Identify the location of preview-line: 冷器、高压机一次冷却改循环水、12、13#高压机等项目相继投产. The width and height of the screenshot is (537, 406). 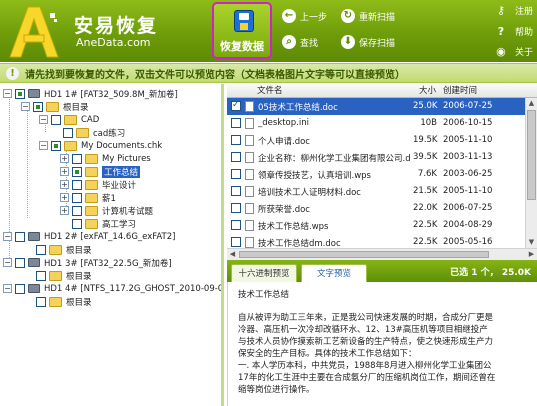
(363, 330).